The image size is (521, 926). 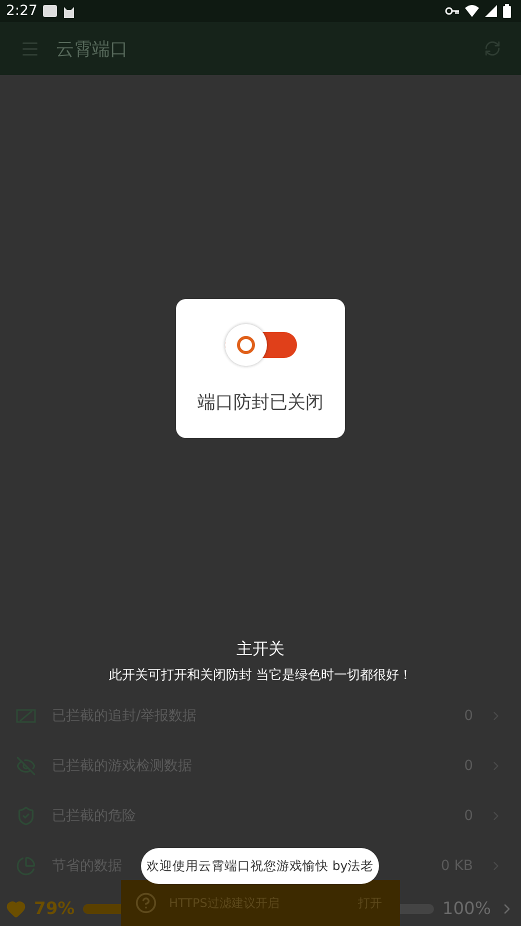 What do you see at coordinates (260, 649) in the screenshot?
I see `tip-title: 主开关` at bounding box center [260, 649].